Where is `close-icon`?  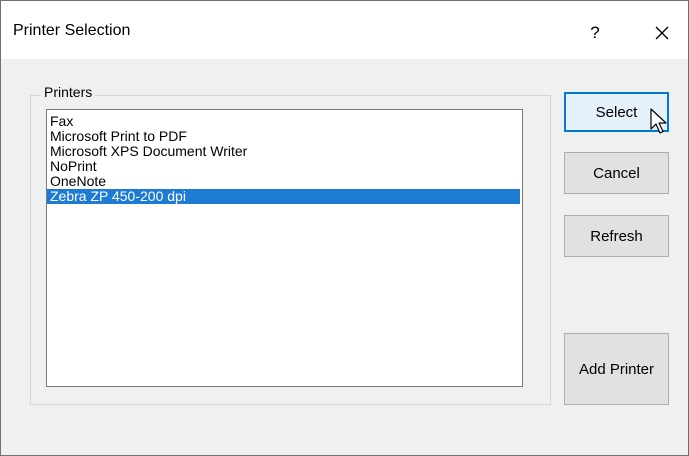
close-icon is located at coordinates (662, 33).